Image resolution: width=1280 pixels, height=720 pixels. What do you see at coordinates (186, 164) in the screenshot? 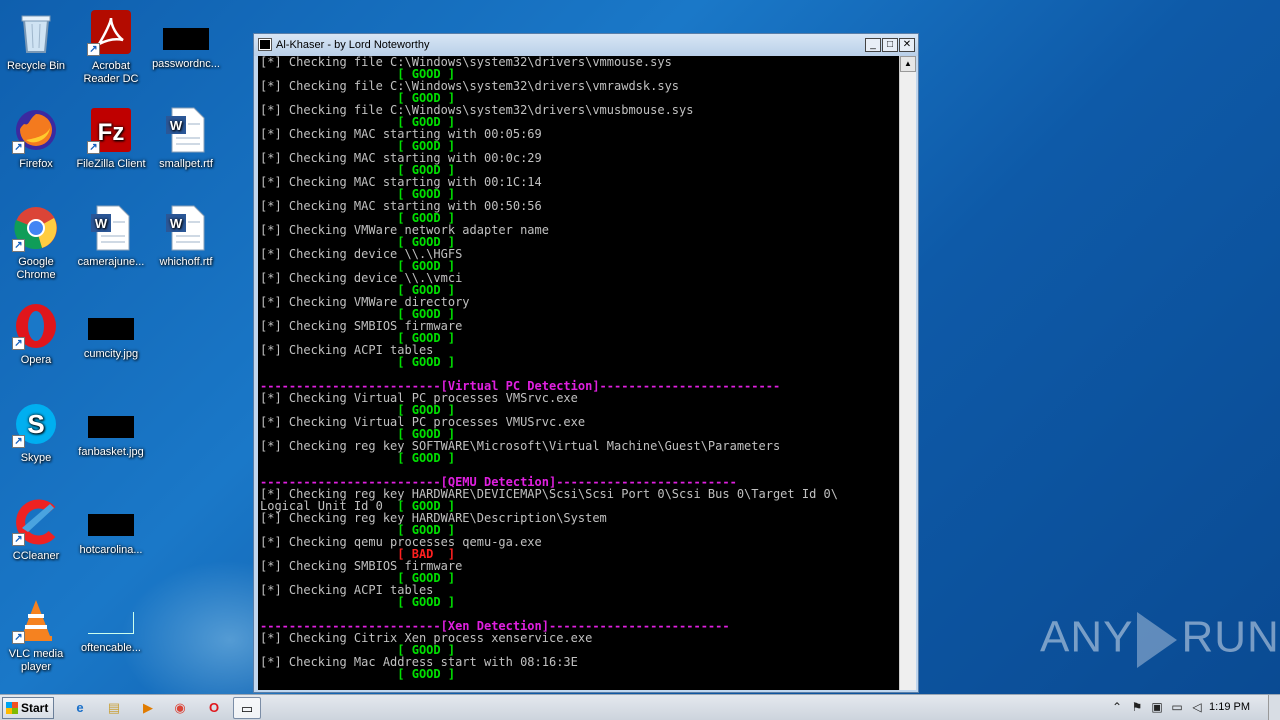
I see `desktop-icon-label: smallpet.rtf` at bounding box center [186, 164].